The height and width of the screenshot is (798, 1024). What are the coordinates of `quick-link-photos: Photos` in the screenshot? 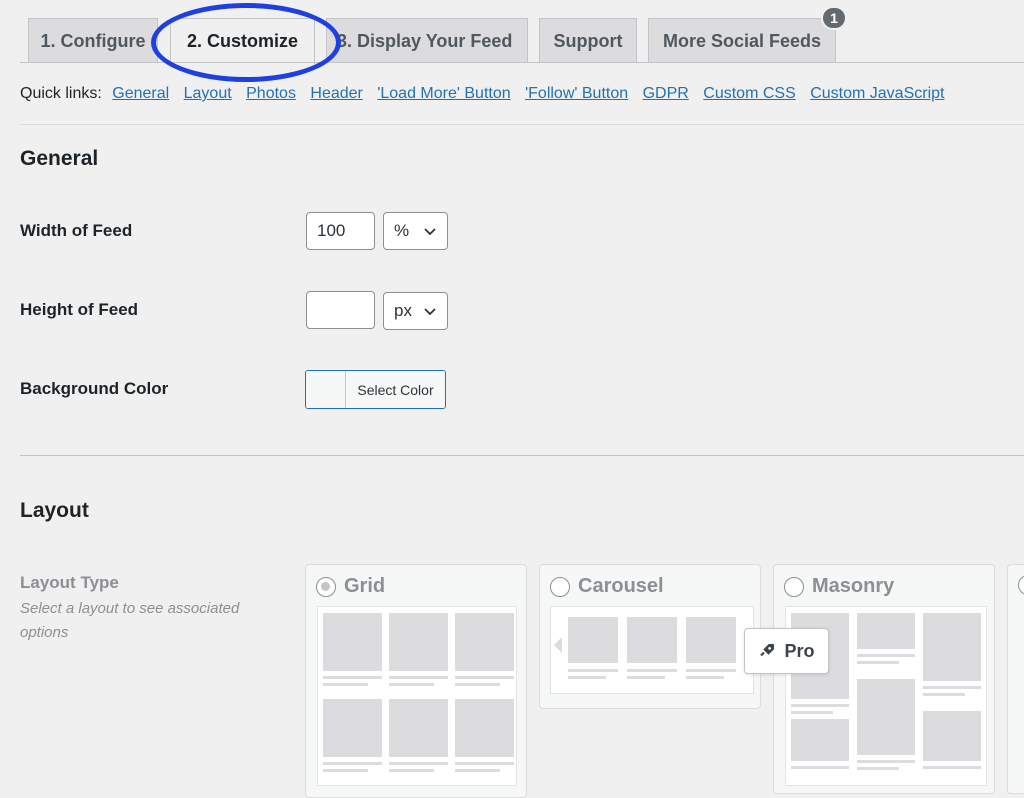 It's located at (271, 93).